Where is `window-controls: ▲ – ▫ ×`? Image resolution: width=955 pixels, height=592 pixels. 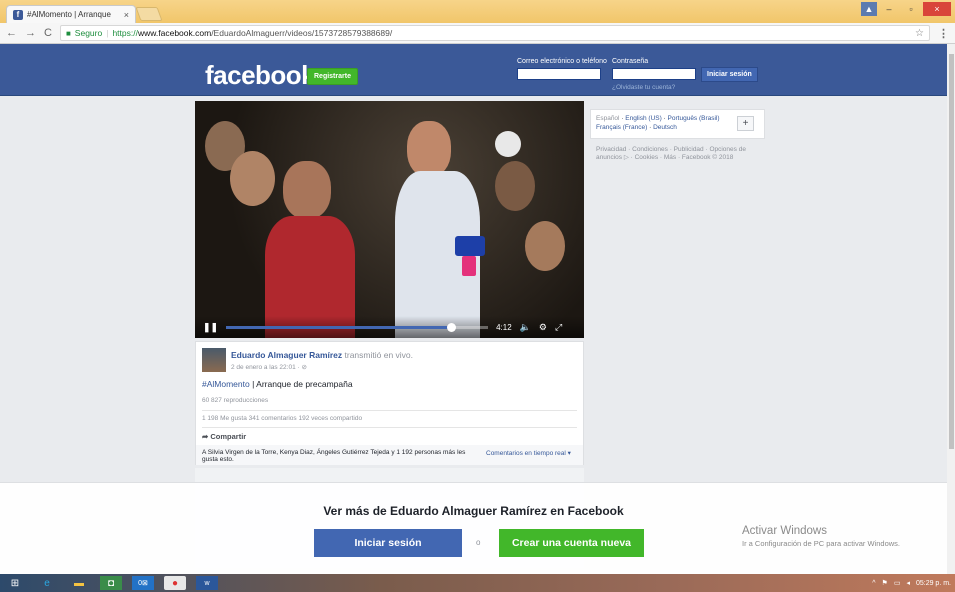
window-controls: ▲ – ▫ × is located at coordinates (906, 9).